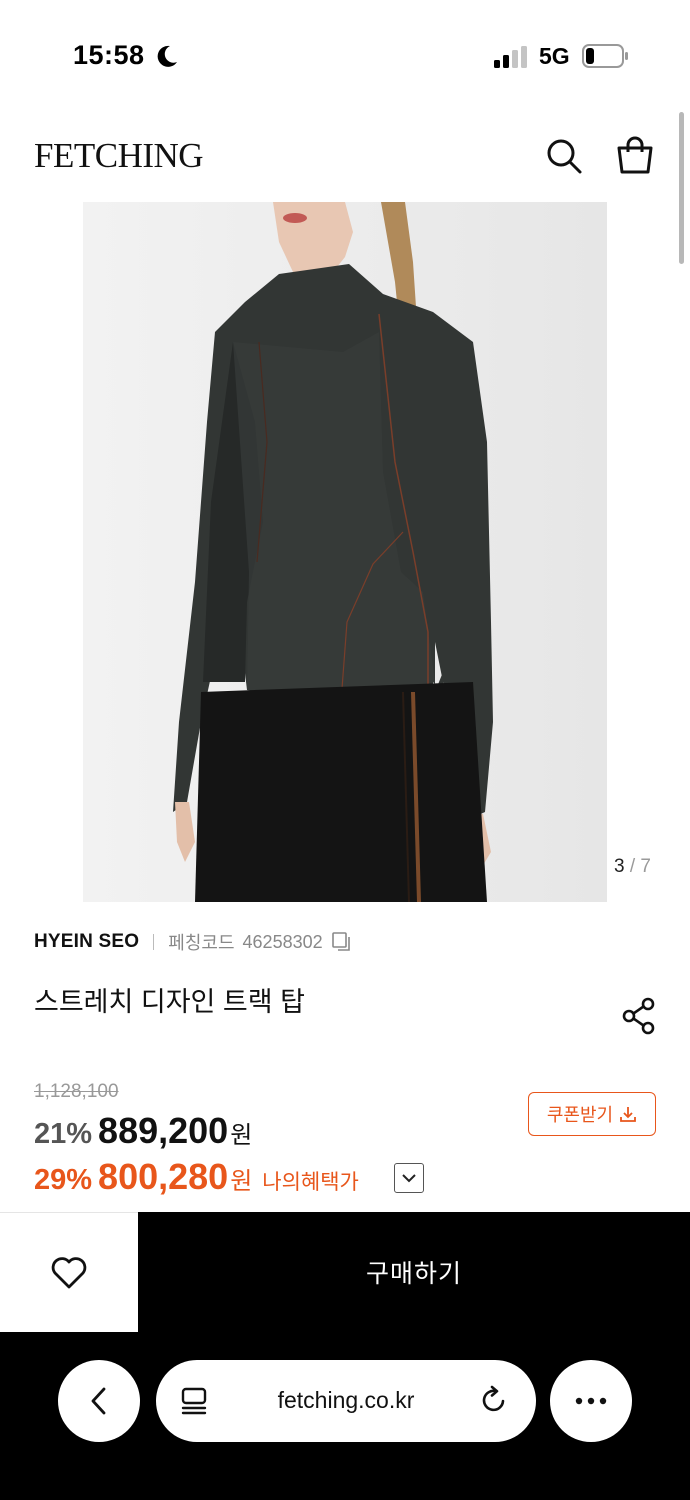  Describe the element at coordinates (119, 156) in the screenshot. I see `site-logo: FETCHING` at that location.